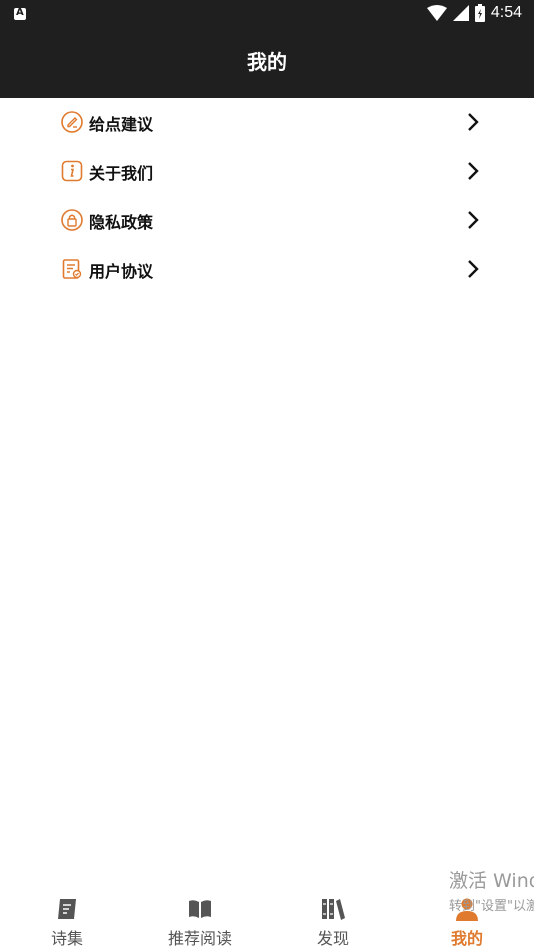  I want to click on feedback-edit-icon, so click(72, 122).